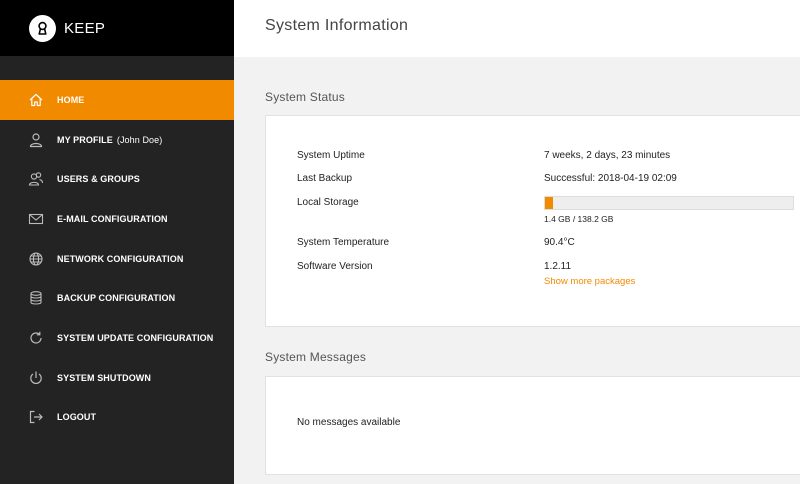  Describe the element at coordinates (104, 377) in the screenshot. I see `nav-label: SYSTEM SHUTDOWN` at that location.